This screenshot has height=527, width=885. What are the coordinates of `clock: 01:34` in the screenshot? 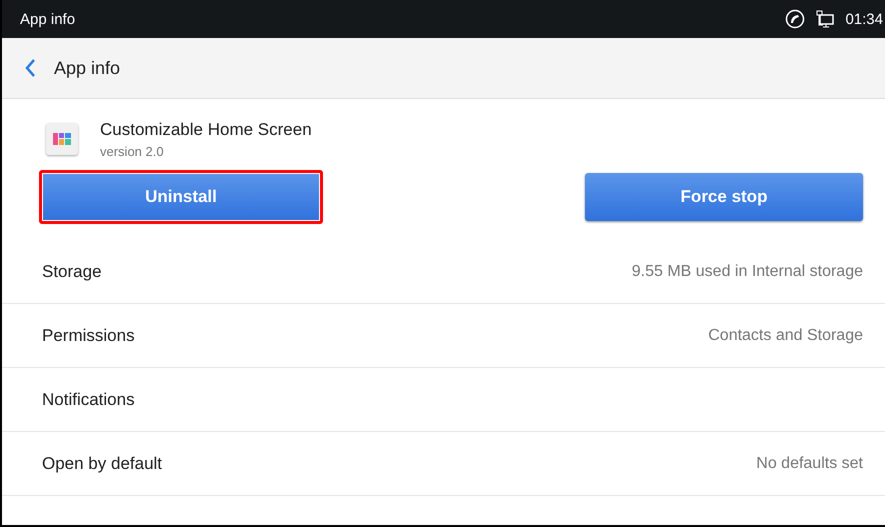 It's located at (864, 19).